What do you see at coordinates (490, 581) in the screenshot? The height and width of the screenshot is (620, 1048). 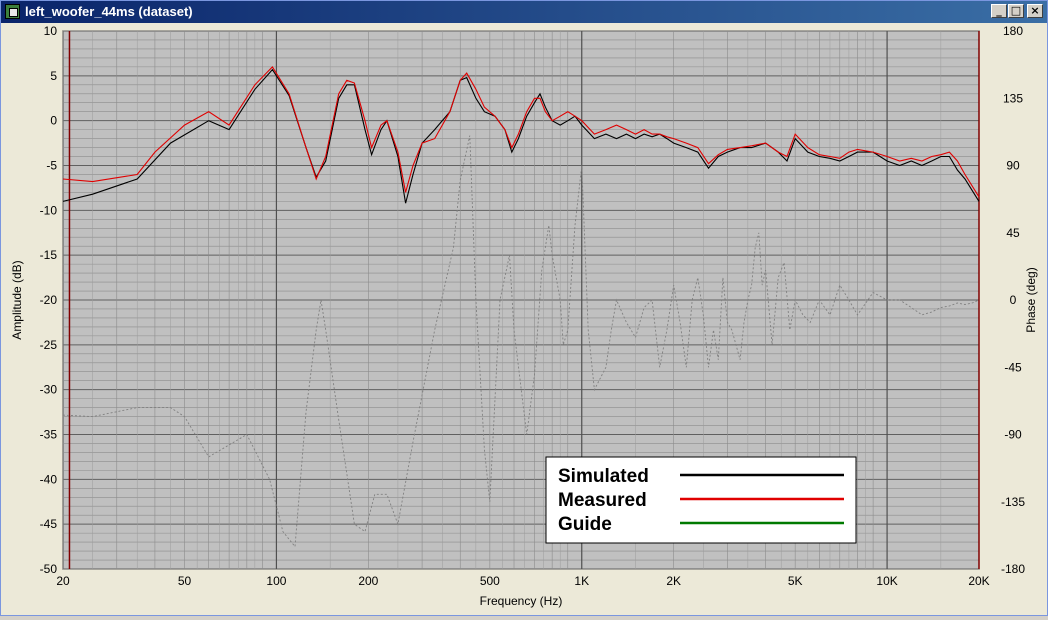 I see `x-tick-label: 500` at bounding box center [490, 581].